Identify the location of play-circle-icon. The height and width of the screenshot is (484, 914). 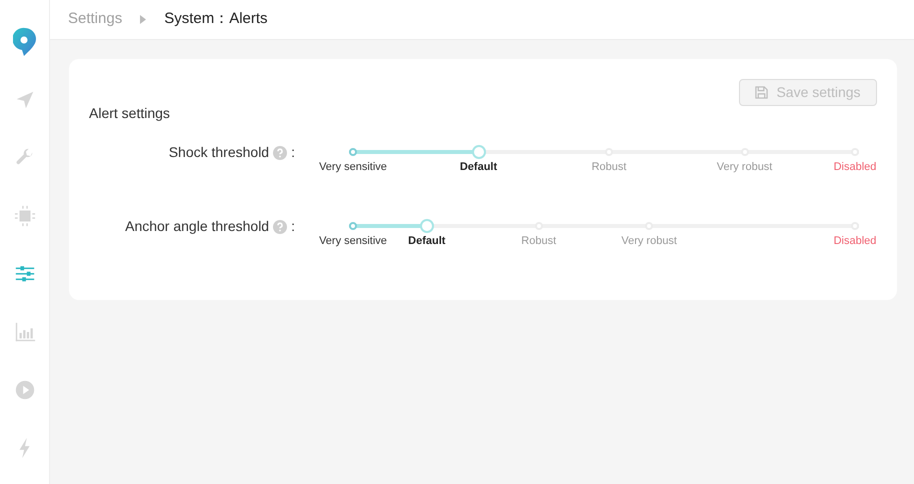
(25, 390).